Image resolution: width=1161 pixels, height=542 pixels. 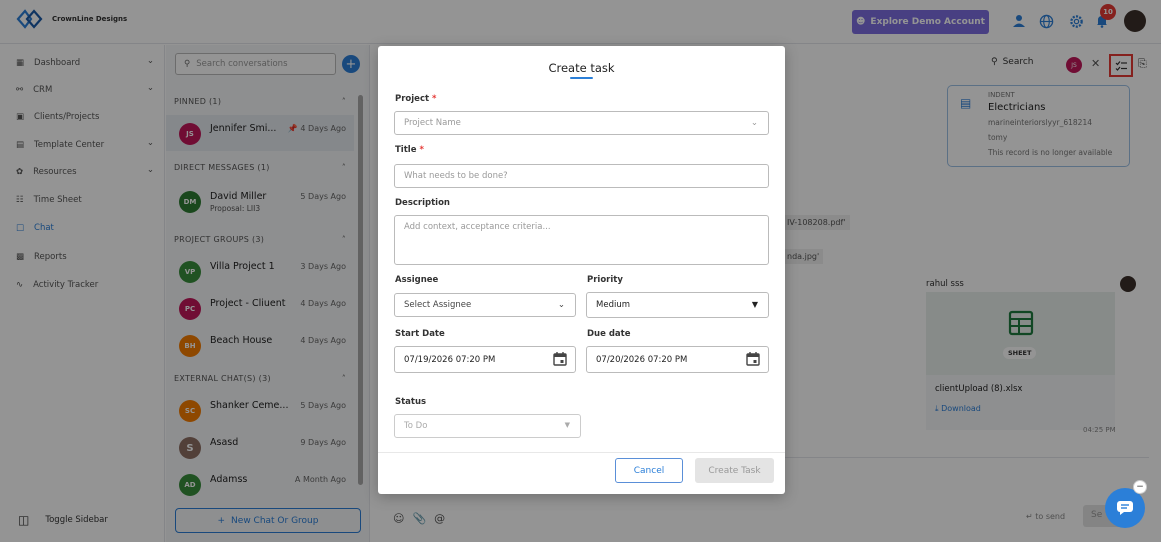 I want to click on start-date-label: Start Date, so click(x=420, y=334).